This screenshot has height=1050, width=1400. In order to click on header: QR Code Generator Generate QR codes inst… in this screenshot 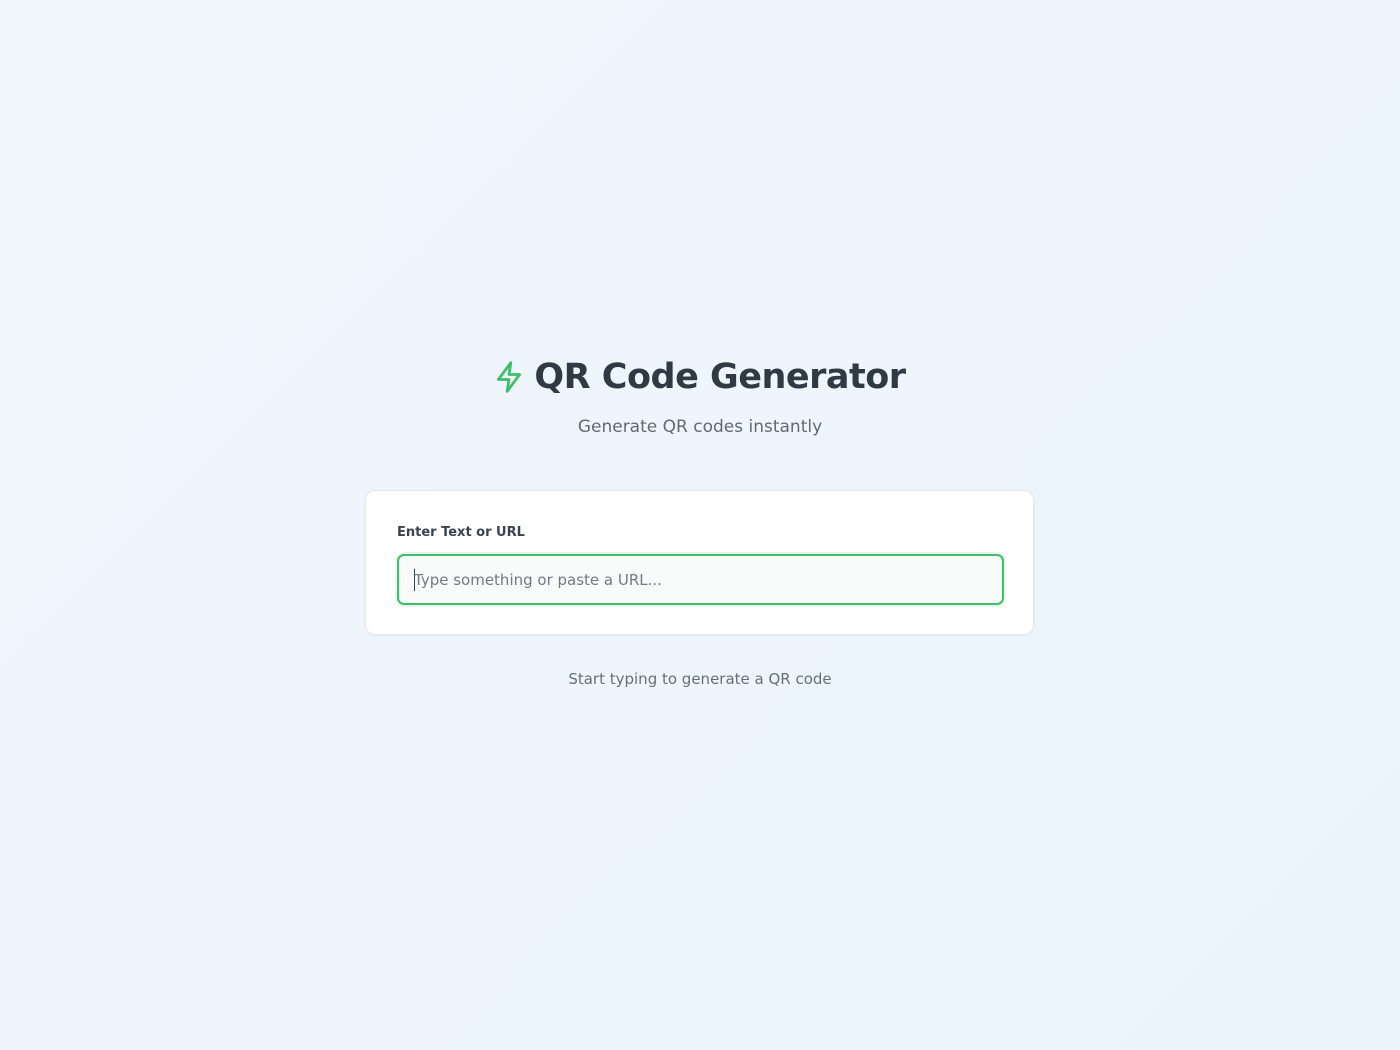, I will do `click(700, 395)`.